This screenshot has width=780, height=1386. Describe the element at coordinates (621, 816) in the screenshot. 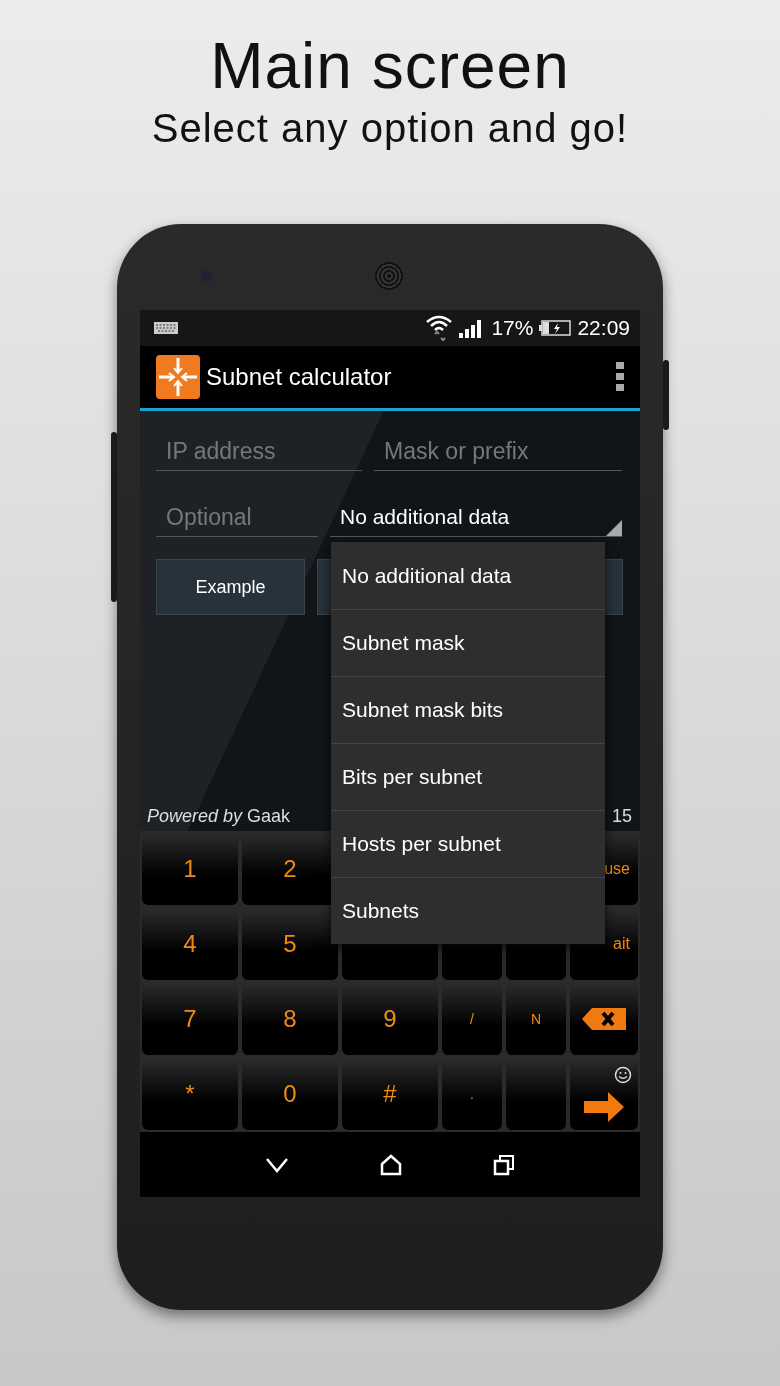

I see `counter-text: 15` at that location.